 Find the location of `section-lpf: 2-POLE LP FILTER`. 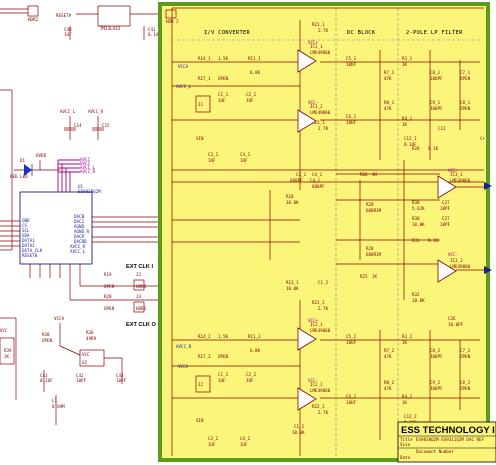

section-lpf: 2-POLE LP FILTER is located at coordinates (434, 33).